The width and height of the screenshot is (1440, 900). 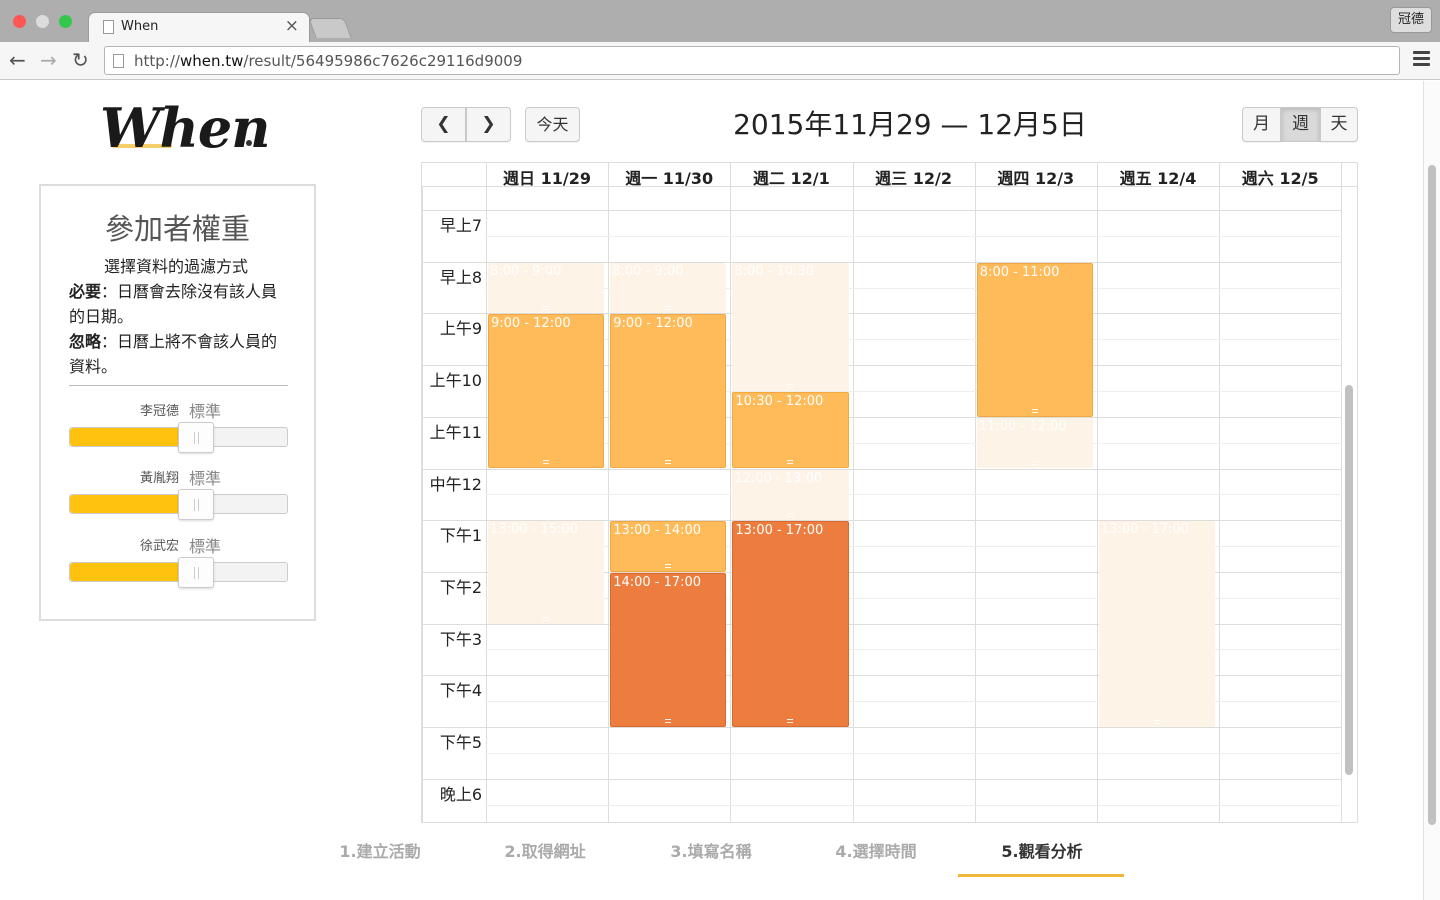 What do you see at coordinates (791, 178) in the screenshot?
I see `day-header: 週二 12/1` at bounding box center [791, 178].